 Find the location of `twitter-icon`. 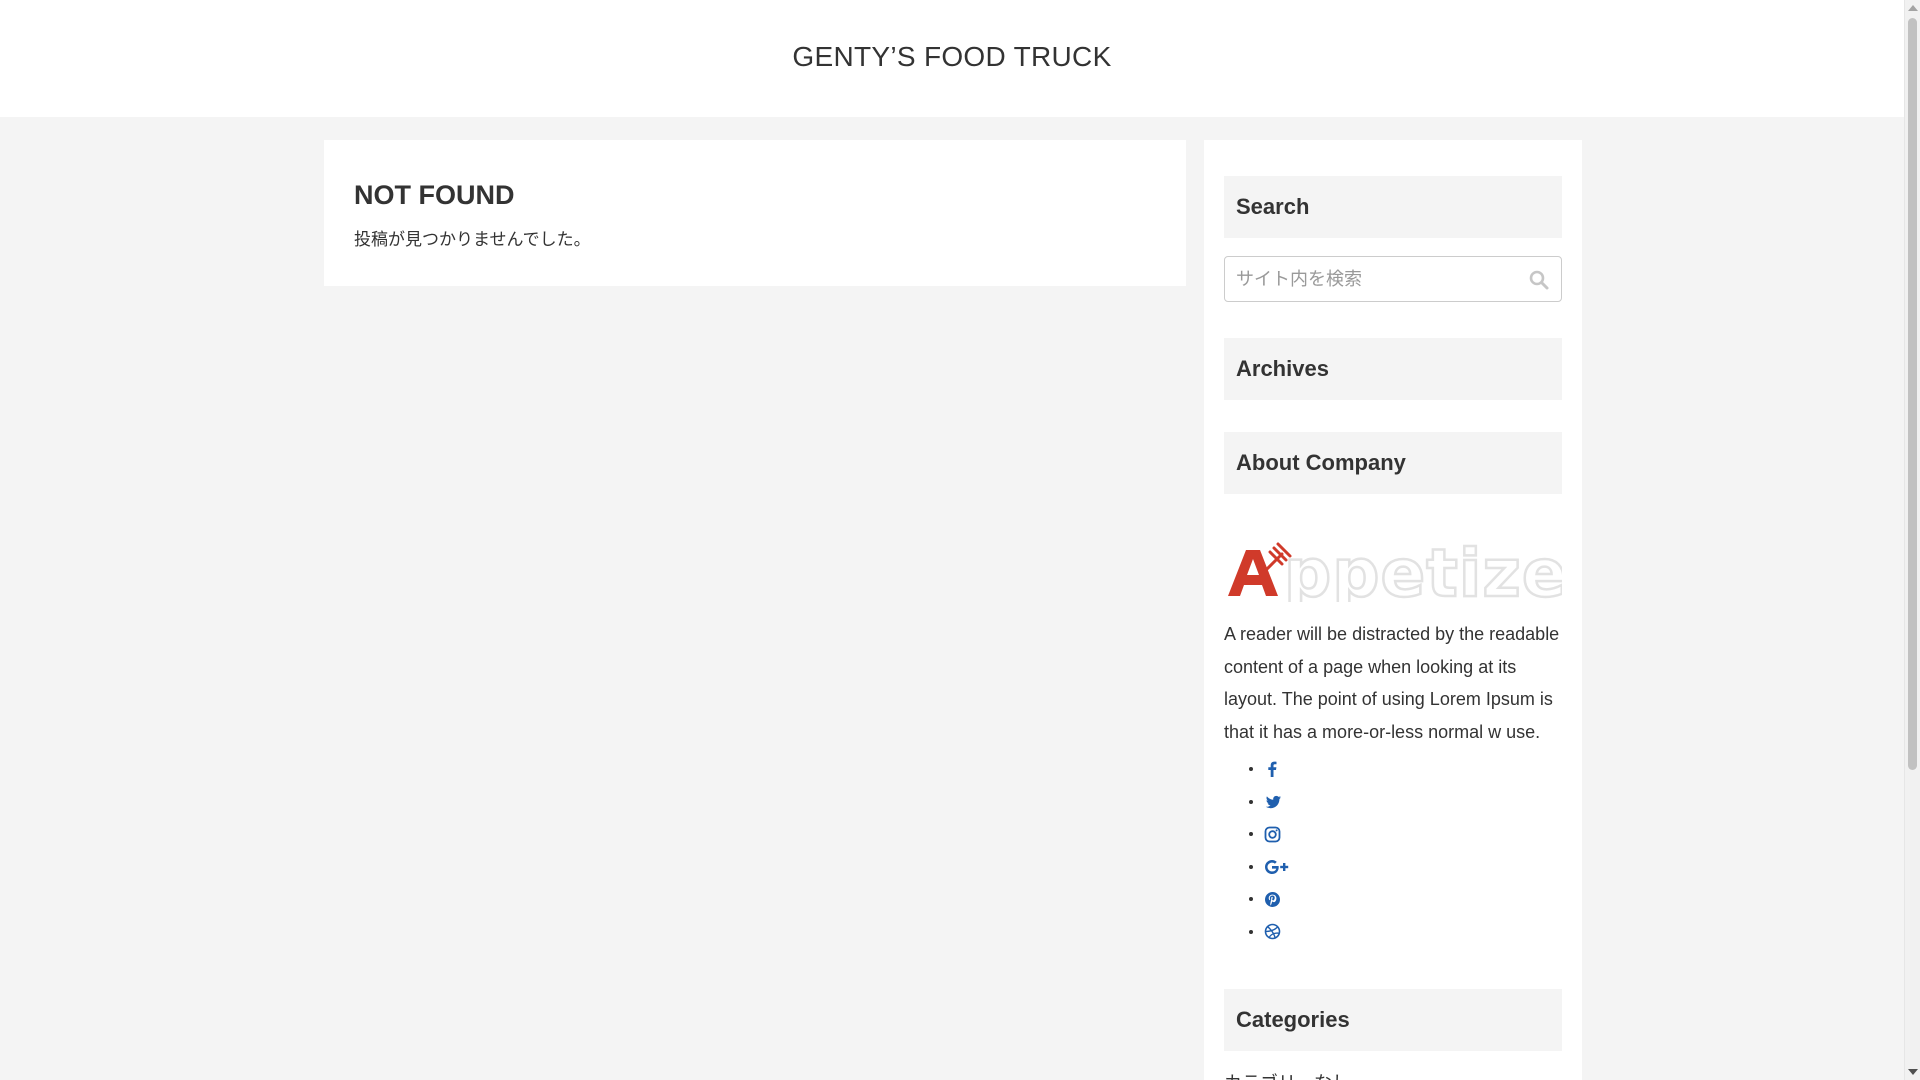

twitter-icon is located at coordinates (1273, 801).